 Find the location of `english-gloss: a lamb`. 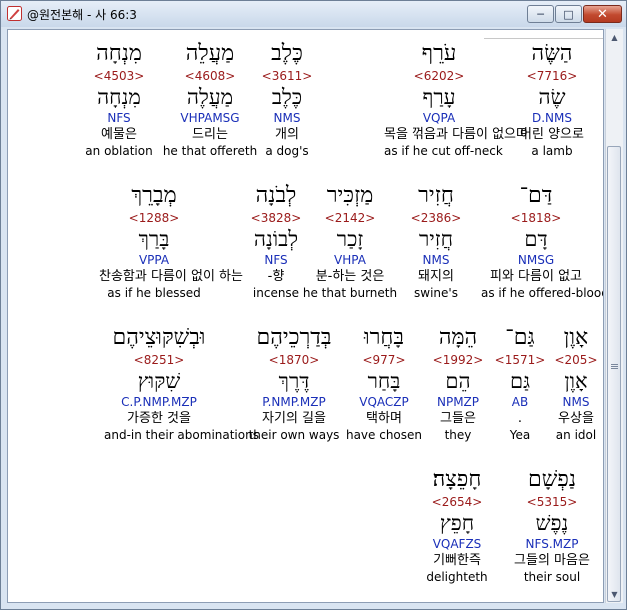

english-gloss: a lamb is located at coordinates (552, 151).